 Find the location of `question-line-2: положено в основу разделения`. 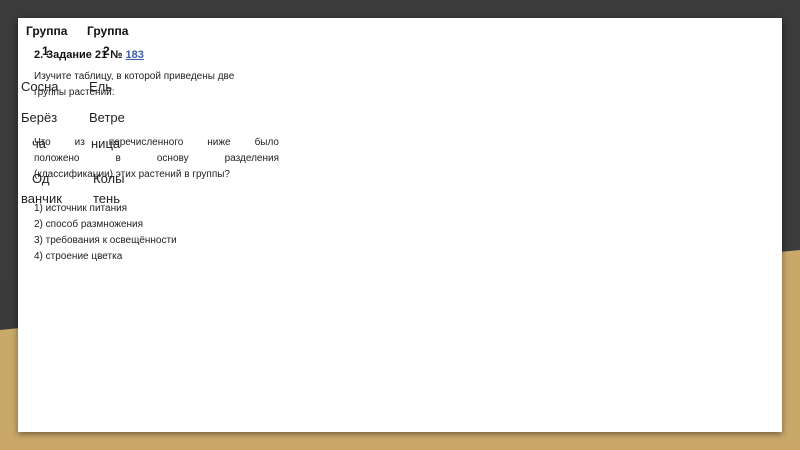

question-line-2: положено в основу разделения is located at coordinates (156, 158).